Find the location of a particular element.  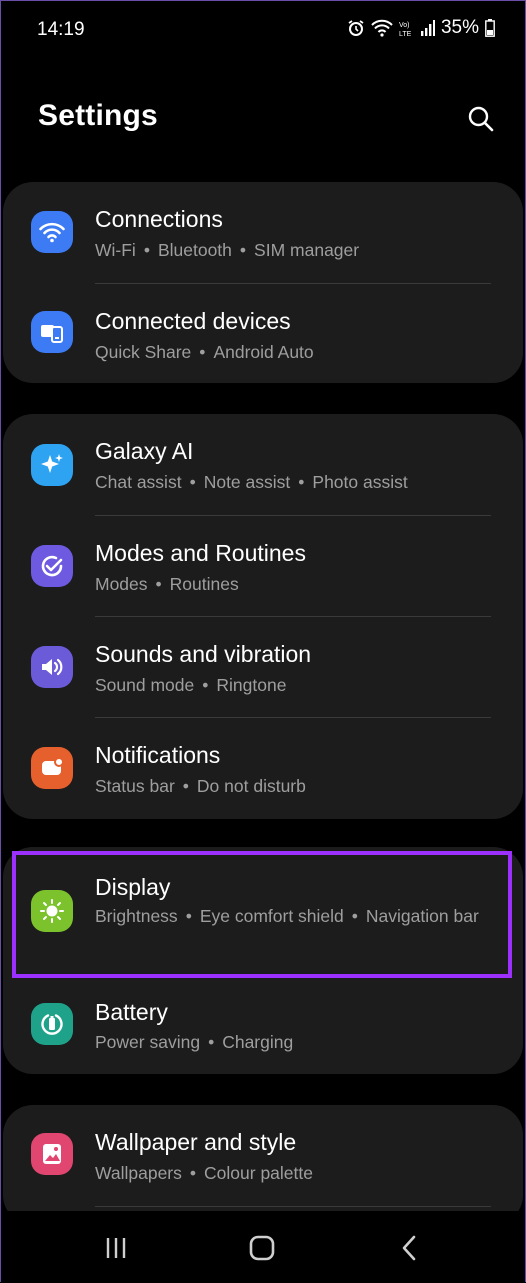

settings-item-sounds-vibration: Sounds and vibration Sound mode • Ringtone is located at coordinates (263, 667).